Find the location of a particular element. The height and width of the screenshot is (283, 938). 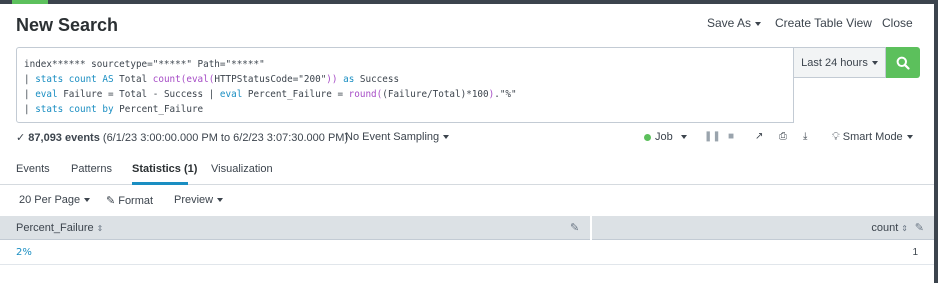

column-divider is located at coordinates (591, 228).